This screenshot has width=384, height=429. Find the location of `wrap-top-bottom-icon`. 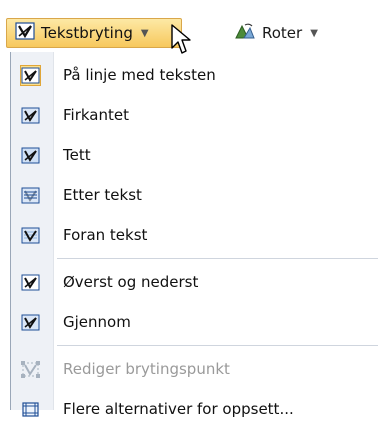

wrap-top-bottom-icon is located at coordinates (30, 282).